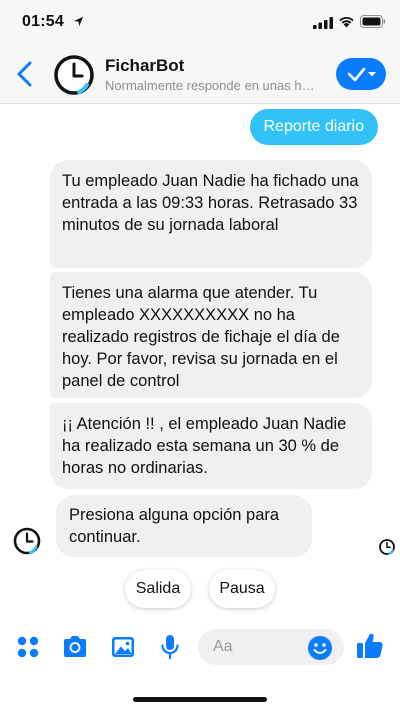  I want to click on emoji-icon, so click(320, 648).